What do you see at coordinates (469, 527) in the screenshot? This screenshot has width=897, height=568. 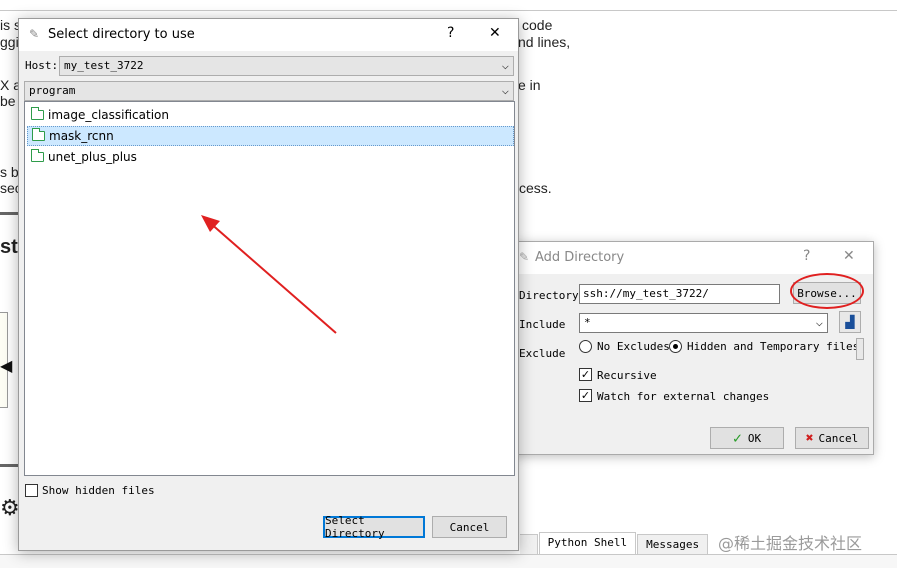 I see `cancel-button: Cancel` at bounding box center [469, 527].